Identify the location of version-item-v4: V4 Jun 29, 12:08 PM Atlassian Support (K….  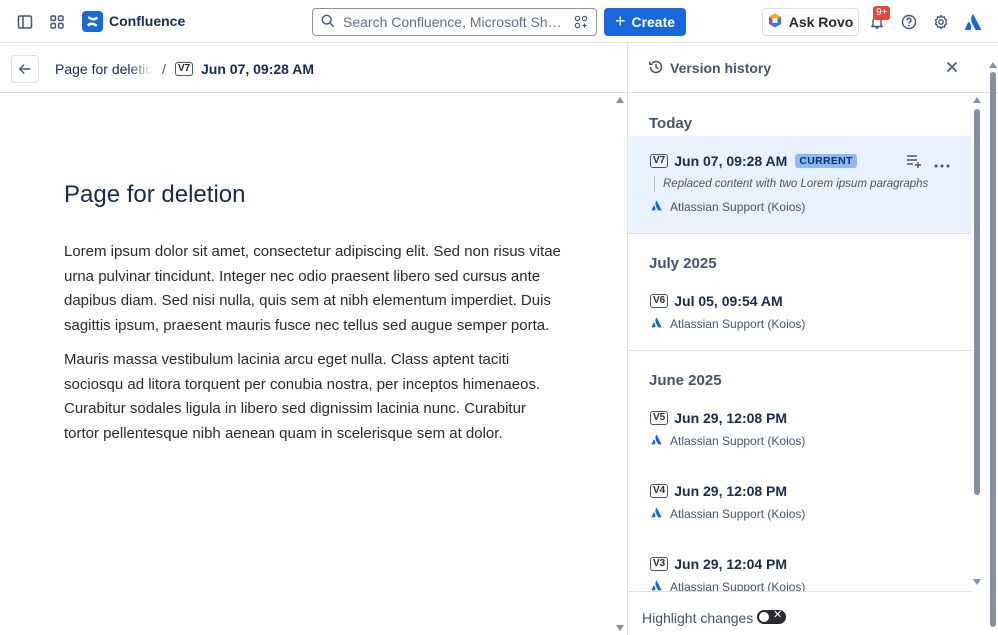
(799, 496).